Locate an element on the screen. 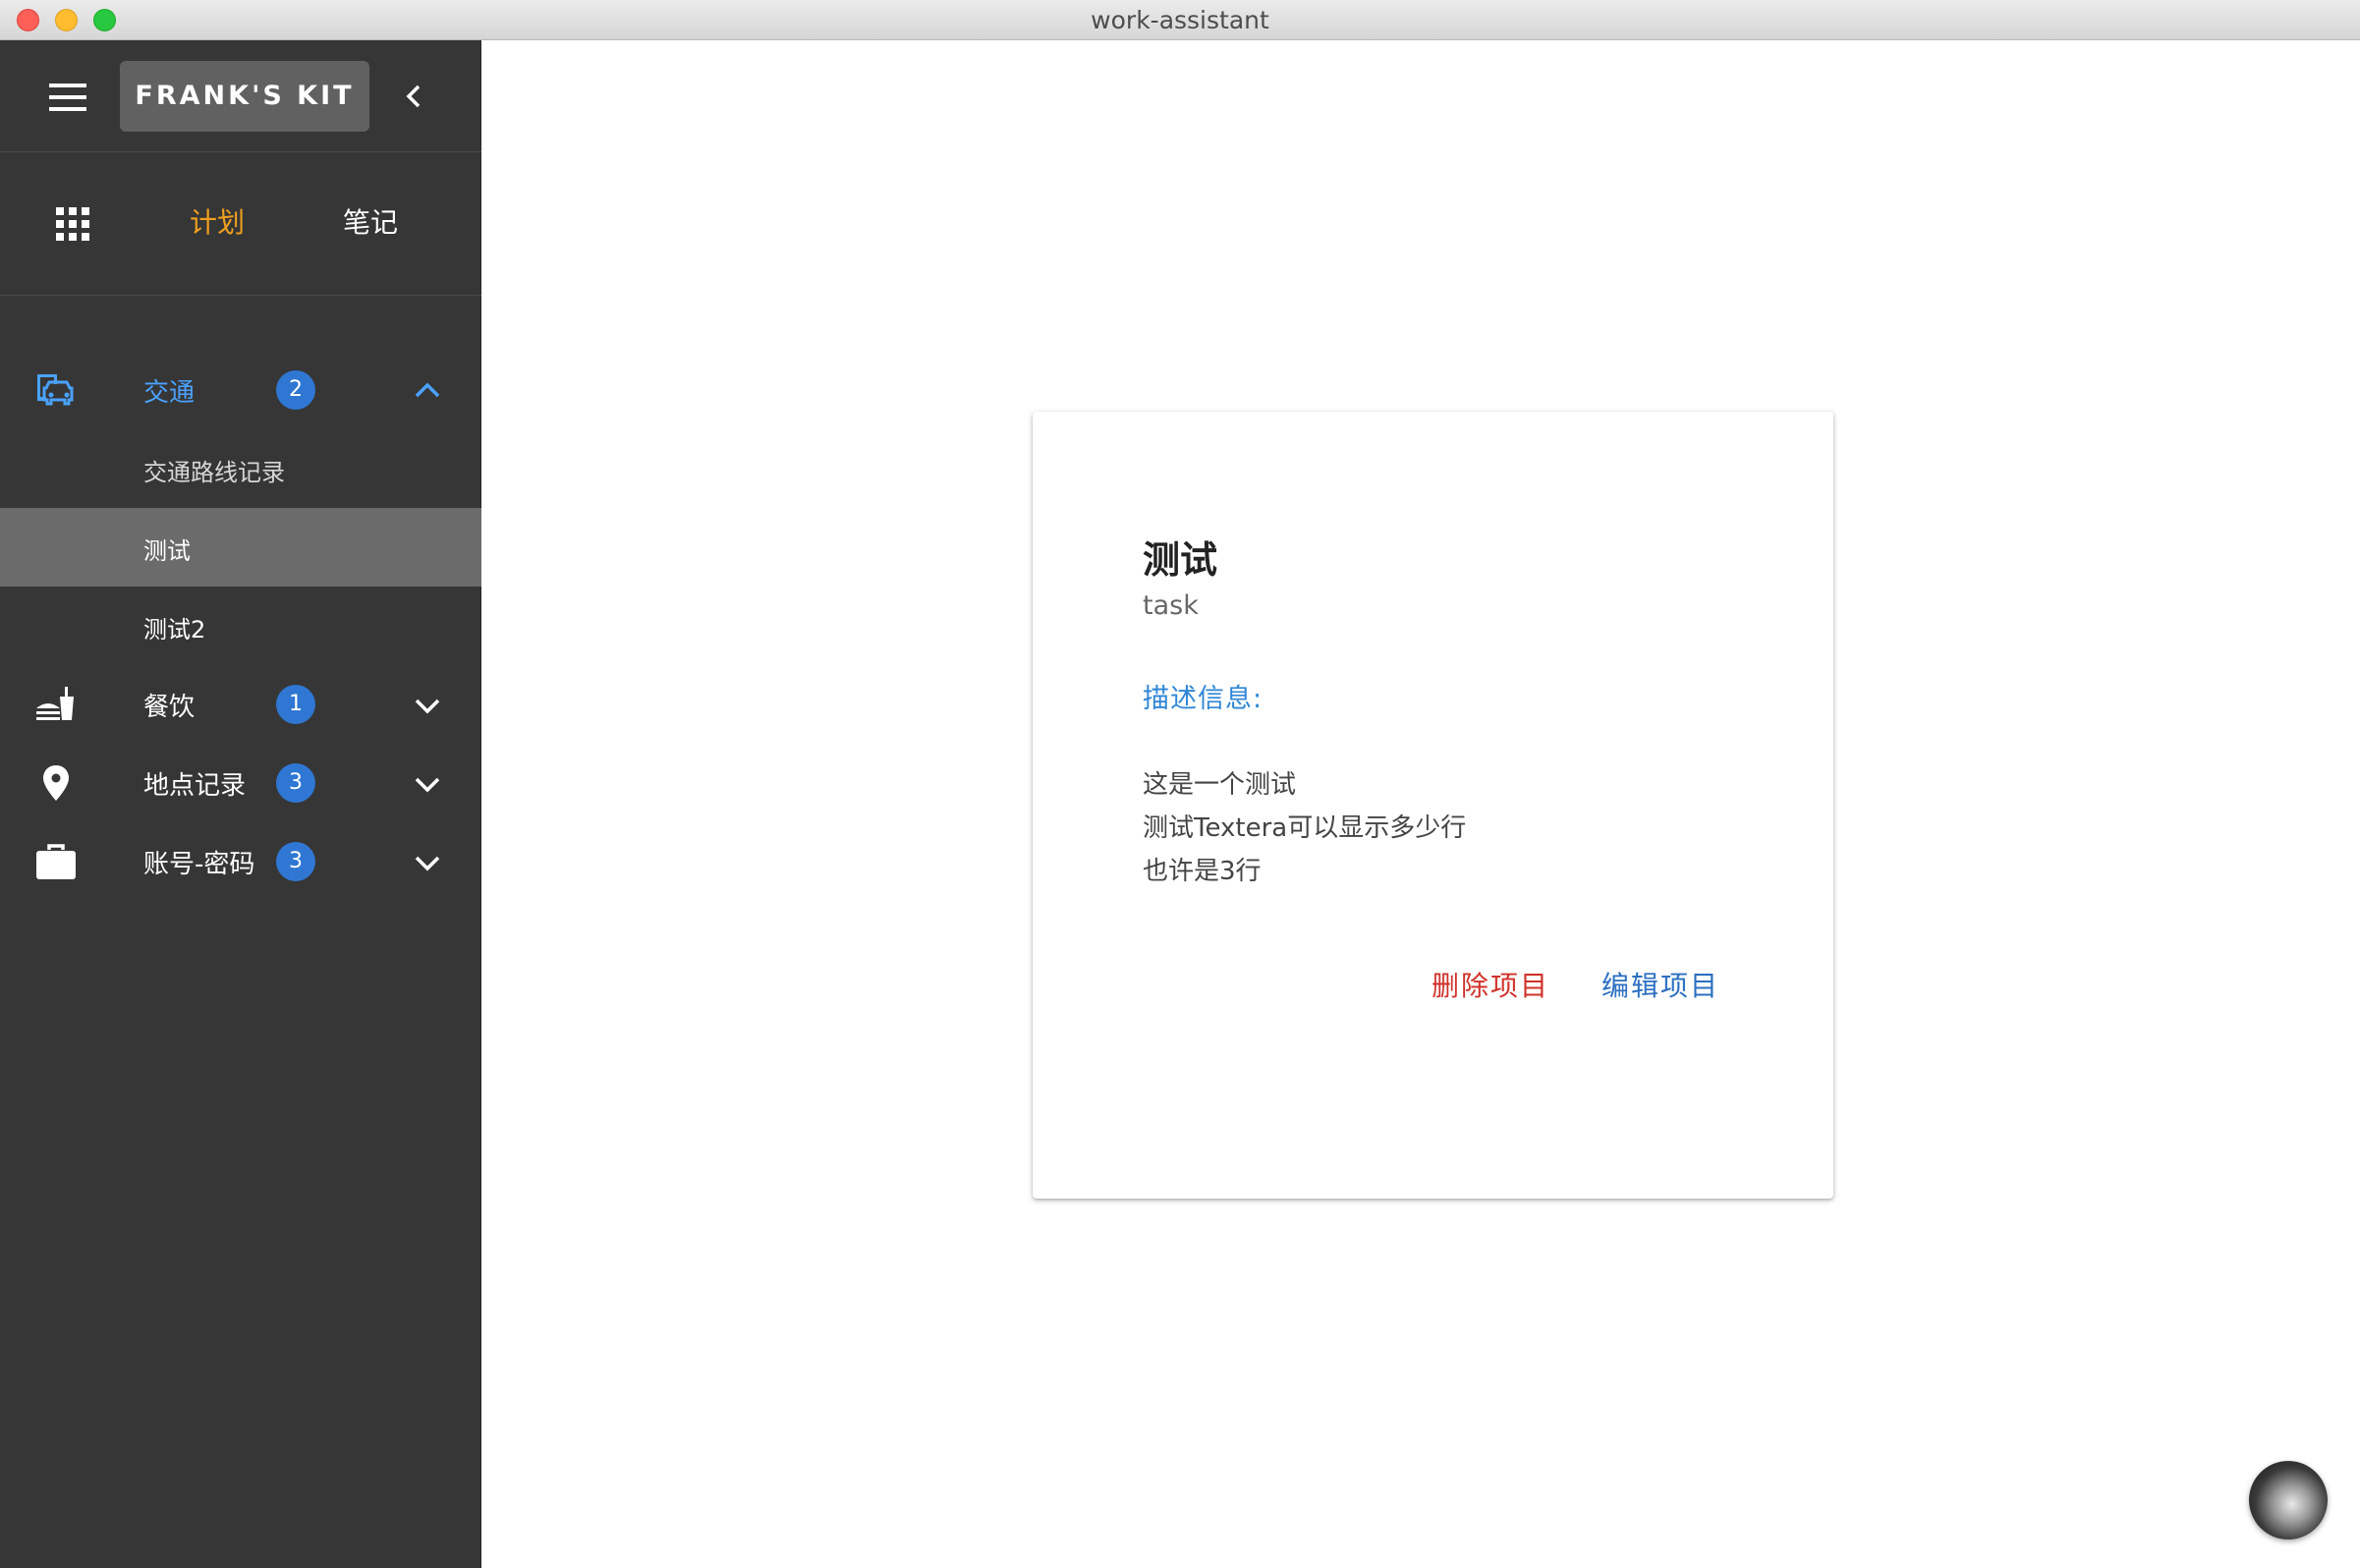 The image size is (2360, 1568). location-pin-icon is located at coordinates (56, 783).